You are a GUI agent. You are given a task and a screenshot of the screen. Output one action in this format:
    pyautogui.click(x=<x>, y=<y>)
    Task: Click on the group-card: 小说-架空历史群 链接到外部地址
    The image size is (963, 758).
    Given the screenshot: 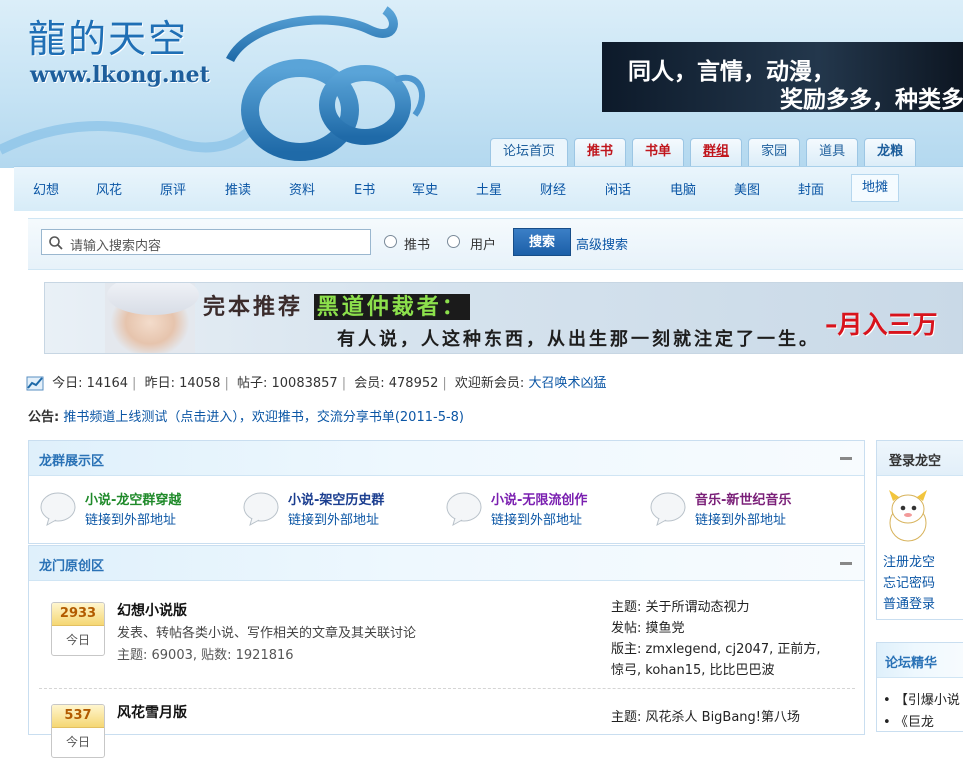 What is the action you would take?
    pyautogui.click(x=342, y=511)
    